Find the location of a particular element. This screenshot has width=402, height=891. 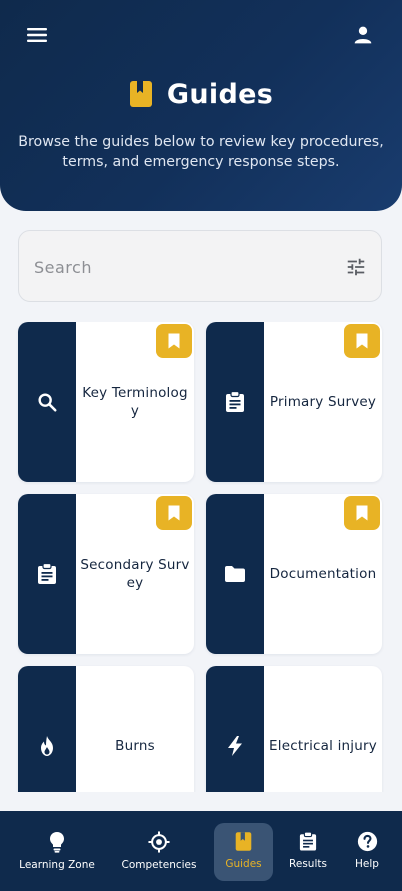

guide-card-label: Electrical injury is located at coordinates (323, 746).